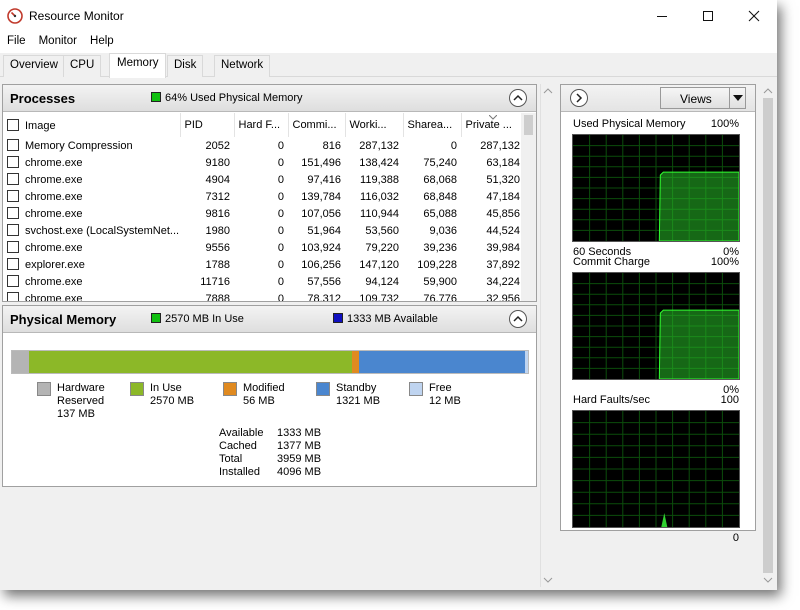 The image size is (800, 610). I want to click on summary-value: 4096 MB, so click(299, 472).